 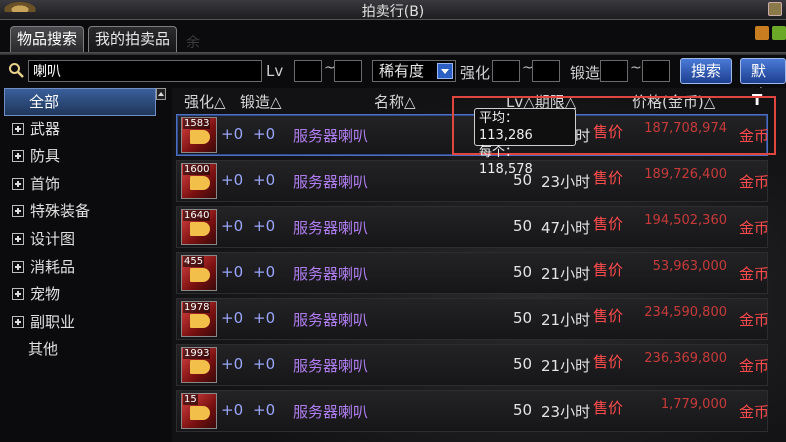 I want to click on table-row: 15 +0 +0 服务器喇叭 50 23小时 售价 1,779,000 金币, so click(x=473, y=411).